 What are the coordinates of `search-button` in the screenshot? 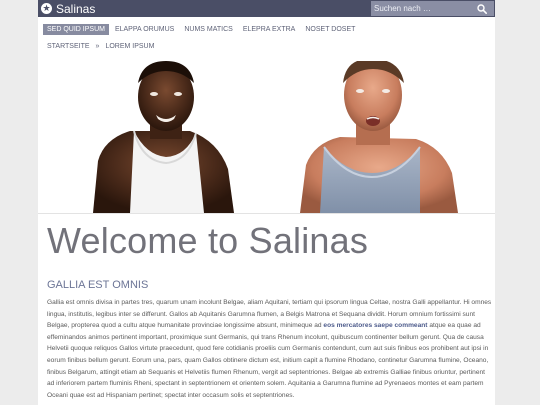 It's located at (482, 8).